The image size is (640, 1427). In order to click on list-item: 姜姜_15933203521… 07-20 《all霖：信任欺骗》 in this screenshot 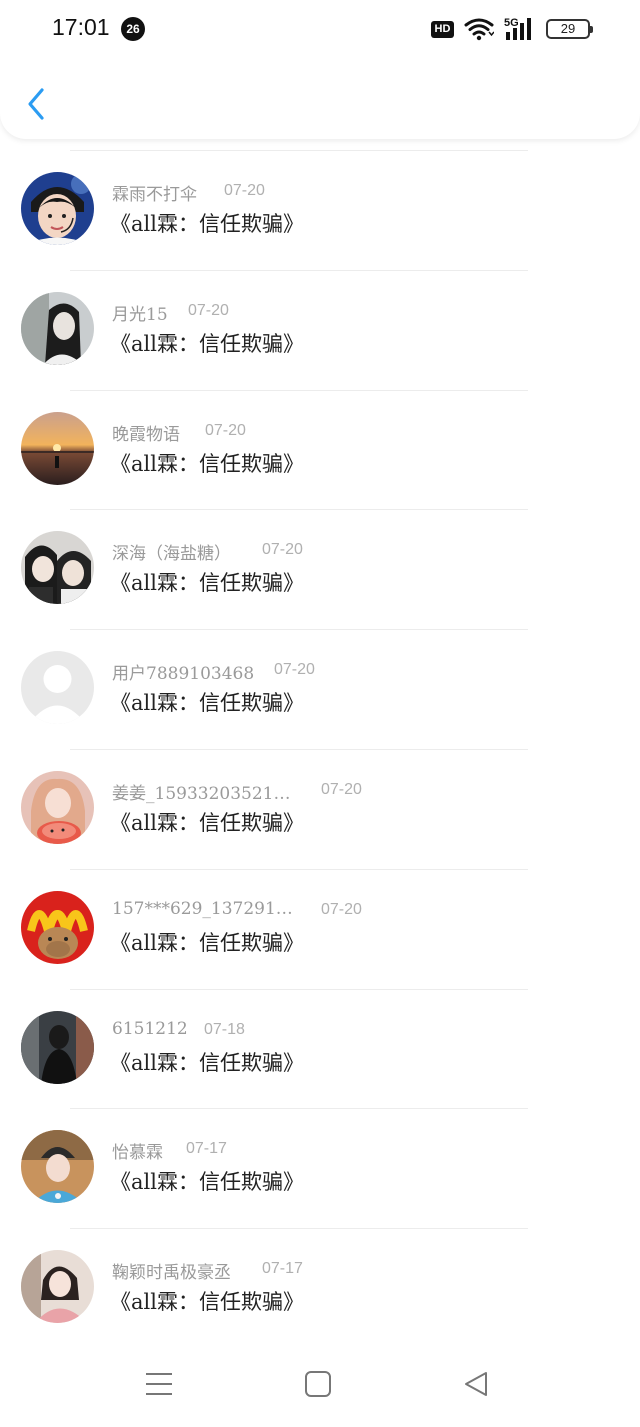, I will do `click(320, 808)`.